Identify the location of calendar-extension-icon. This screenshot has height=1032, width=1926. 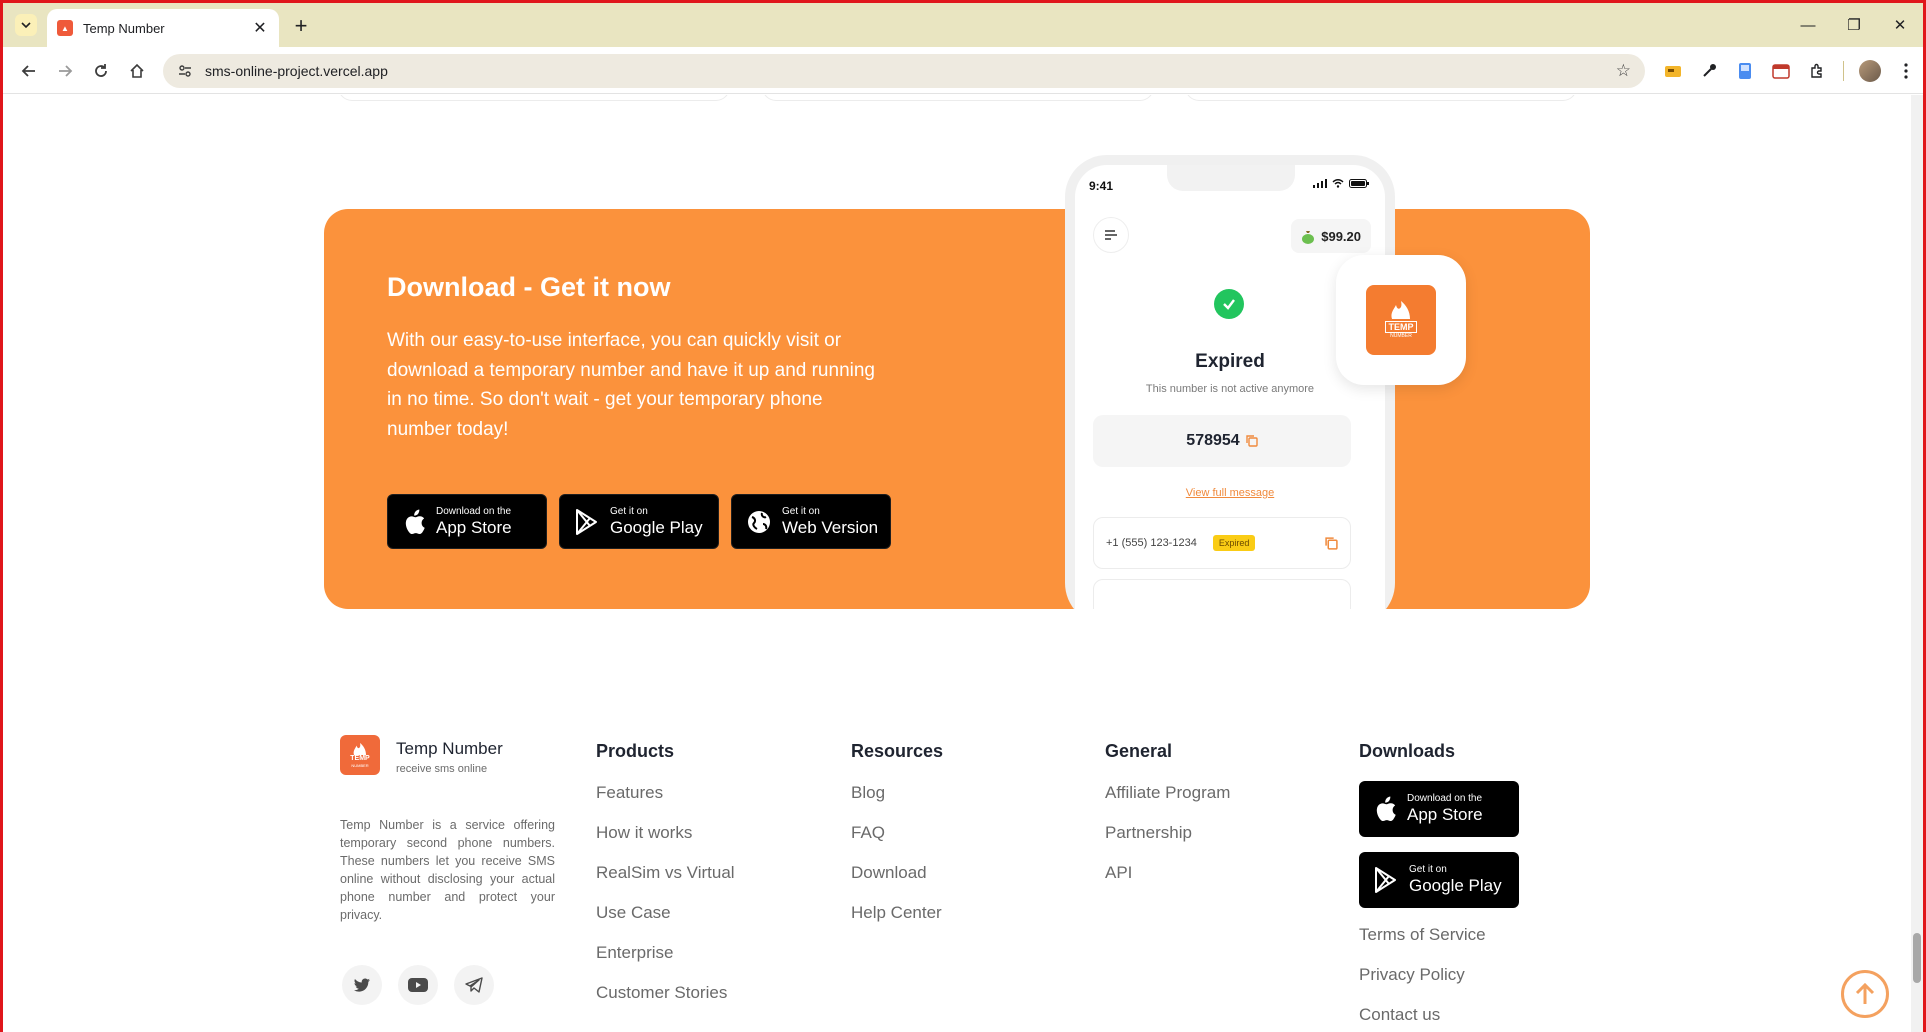
(1781, 71).